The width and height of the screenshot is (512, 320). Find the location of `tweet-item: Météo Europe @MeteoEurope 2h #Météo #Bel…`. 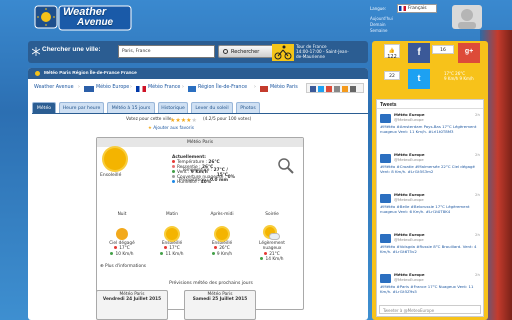

tweet-item: Météo Europe @MeteoEurope 2h #Météo #Bel… is located at coordinates (431, 212).